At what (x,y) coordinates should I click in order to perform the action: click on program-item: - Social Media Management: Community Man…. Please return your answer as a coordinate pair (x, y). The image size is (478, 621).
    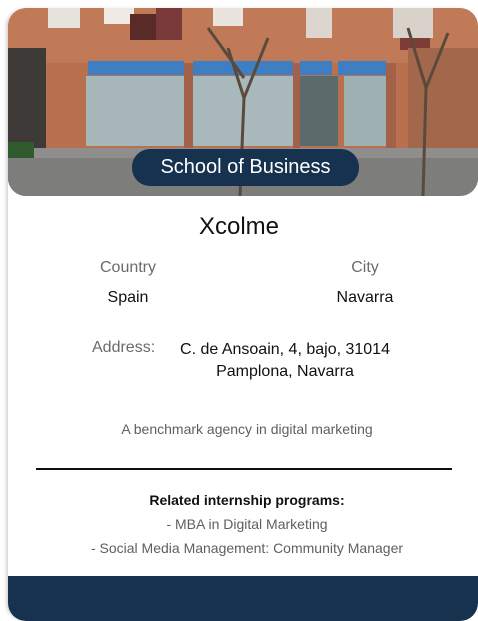
    Looking at the image, I should click on (247, 548).